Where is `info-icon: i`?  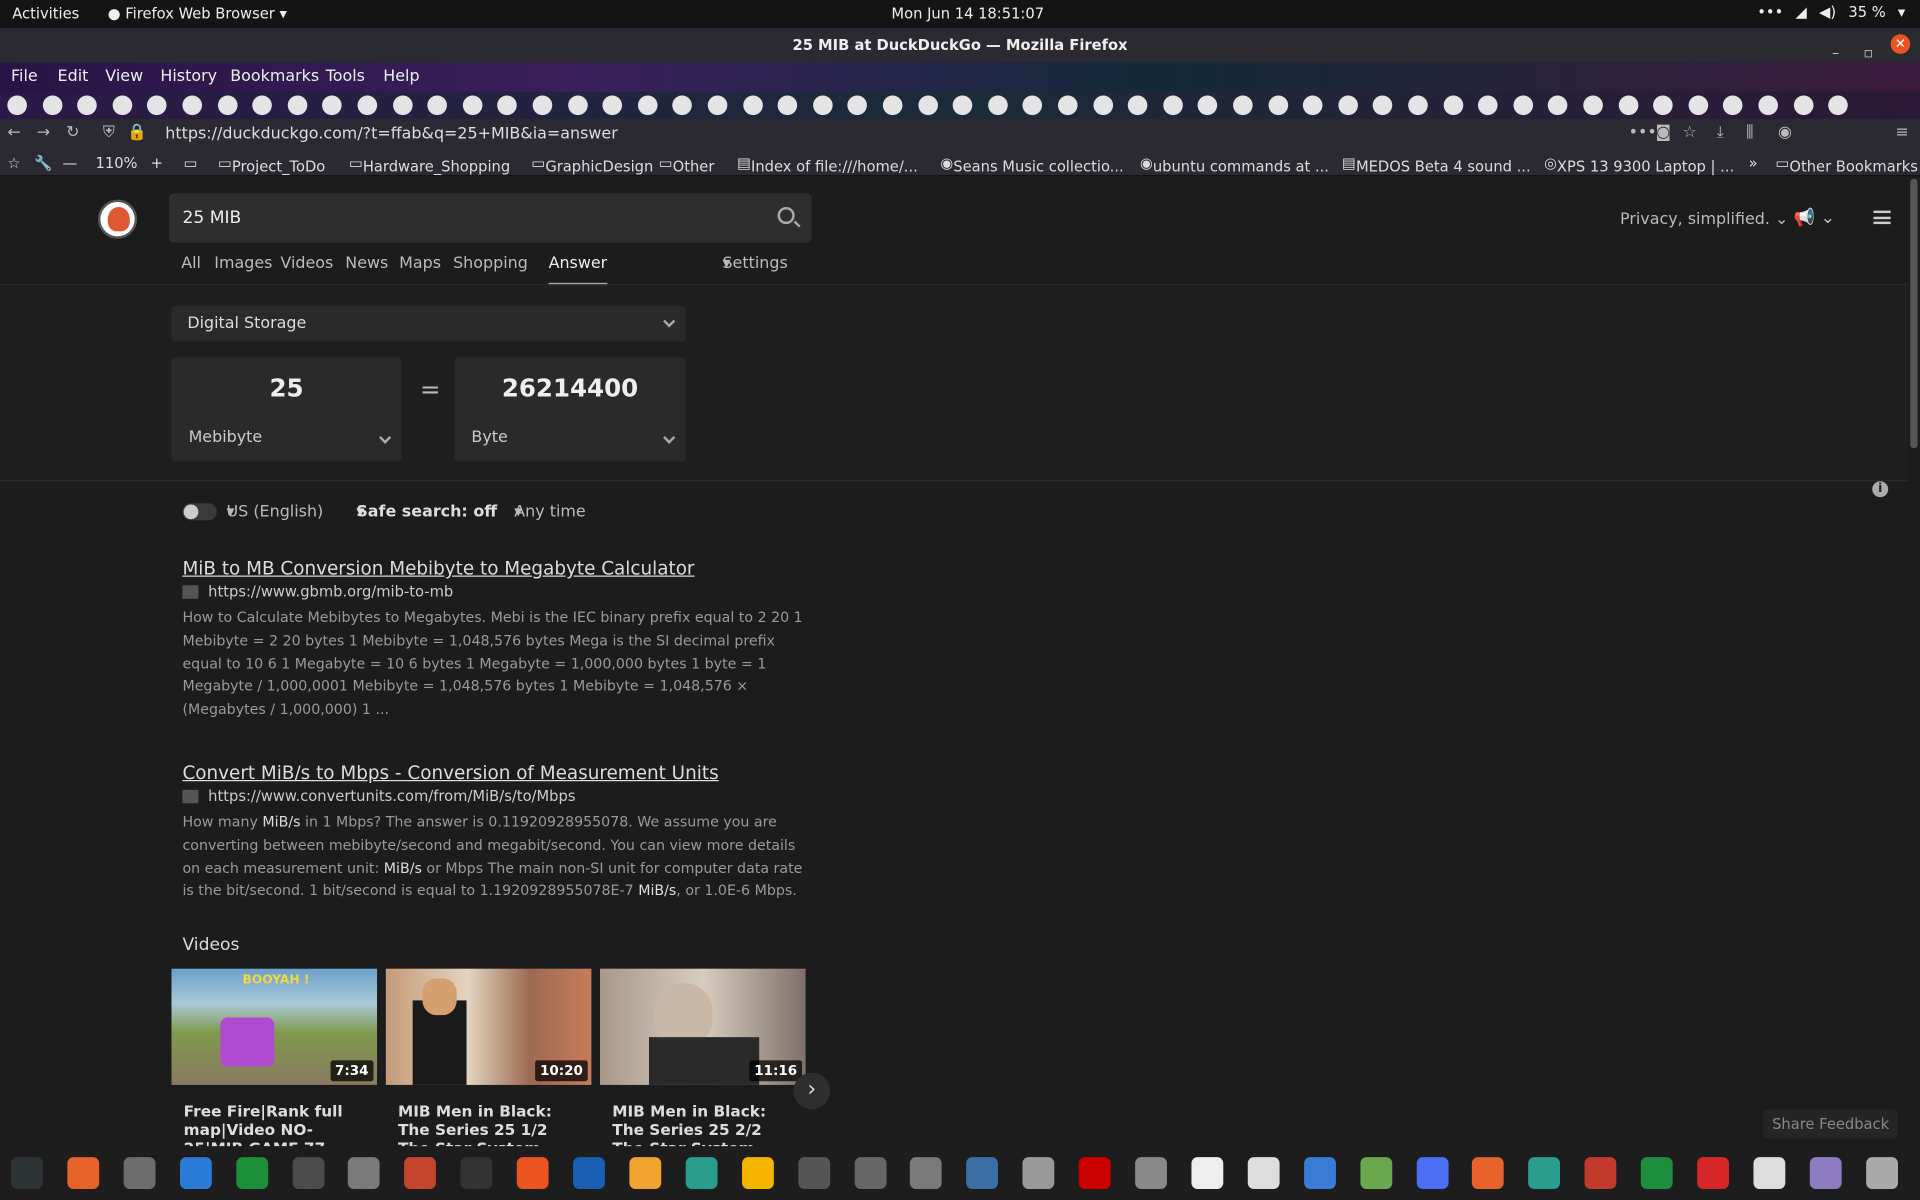
info-icon: i is located at coordinates (1880, 489).